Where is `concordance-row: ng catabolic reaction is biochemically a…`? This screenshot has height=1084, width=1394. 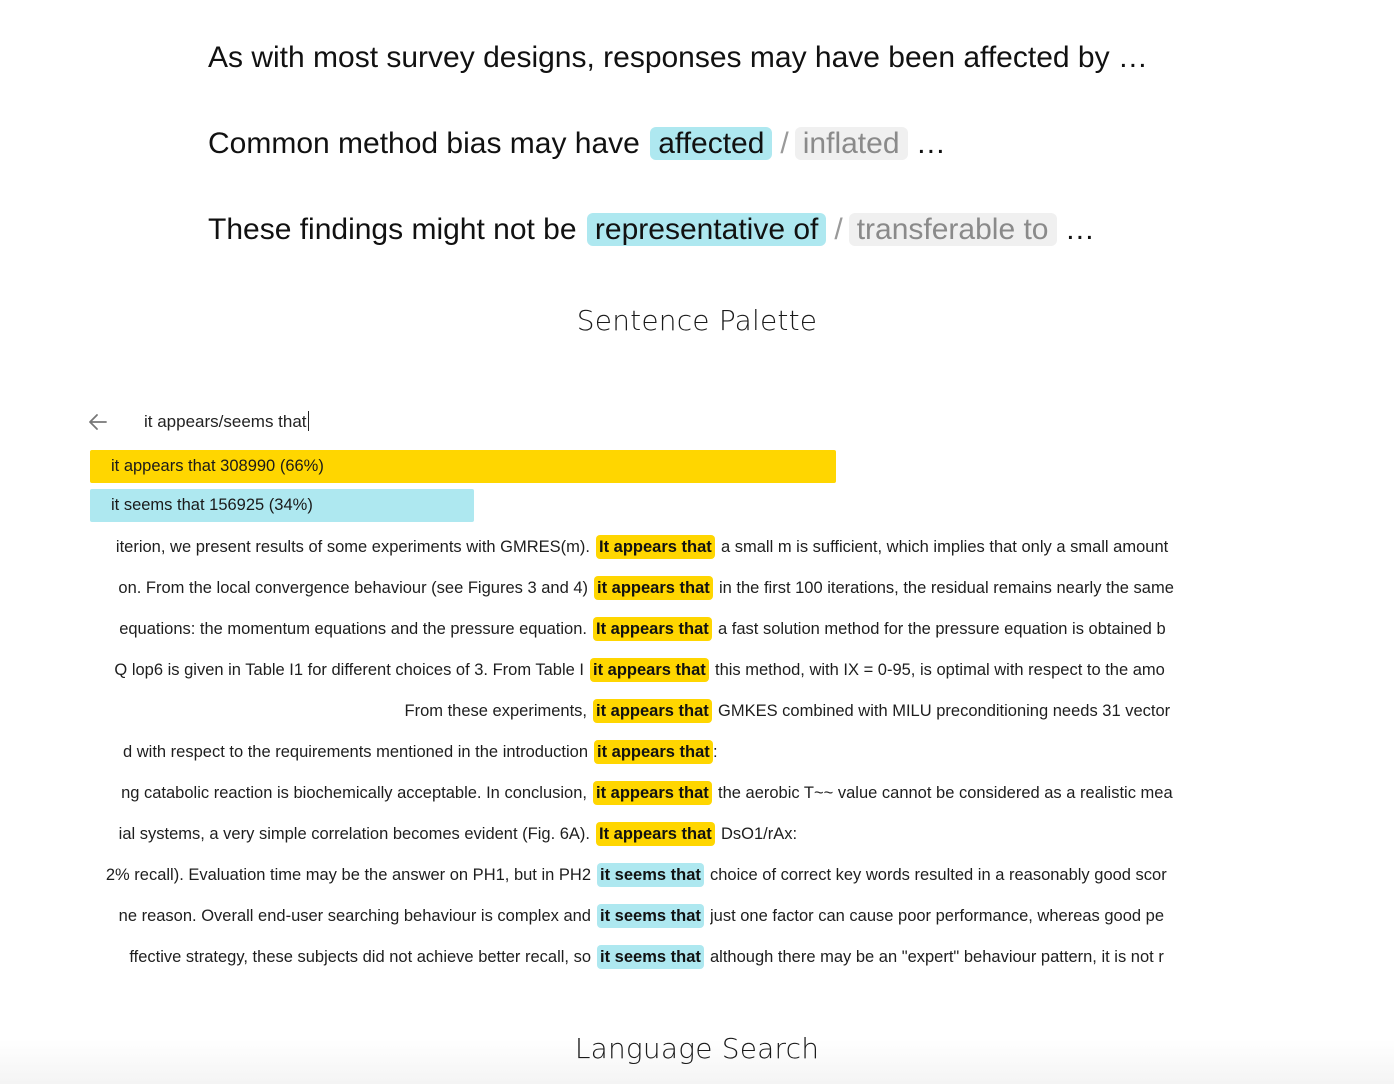
concordance-row: ng catabolic reaction is biochemically a… is located at coordinates (645, 793).